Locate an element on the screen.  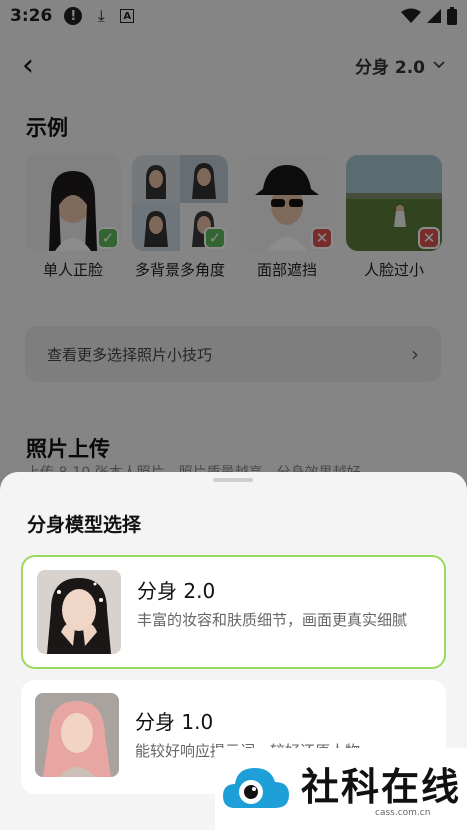
model-2-0-thumbnail is located at coordinates (79, 612).